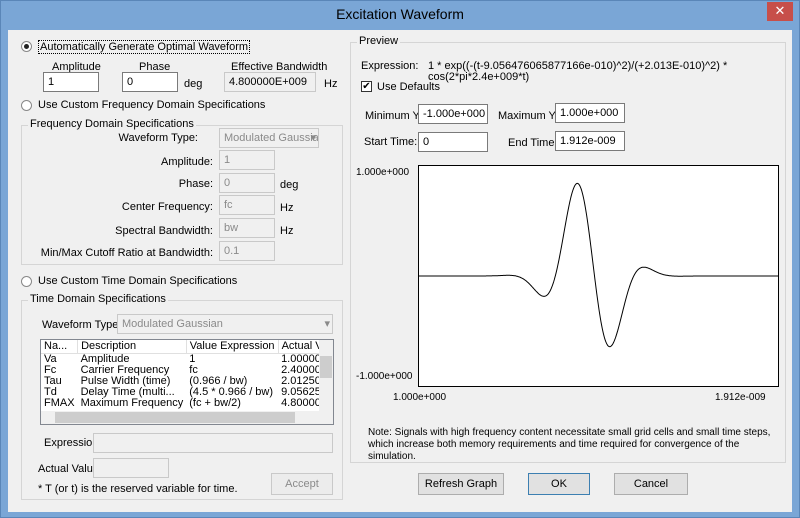  Describe the element at coordinates (126, 253) in the screenshot. I see `cutoff-label: Min/Max Cutoff Ratio at Bandwidth:` at that location.